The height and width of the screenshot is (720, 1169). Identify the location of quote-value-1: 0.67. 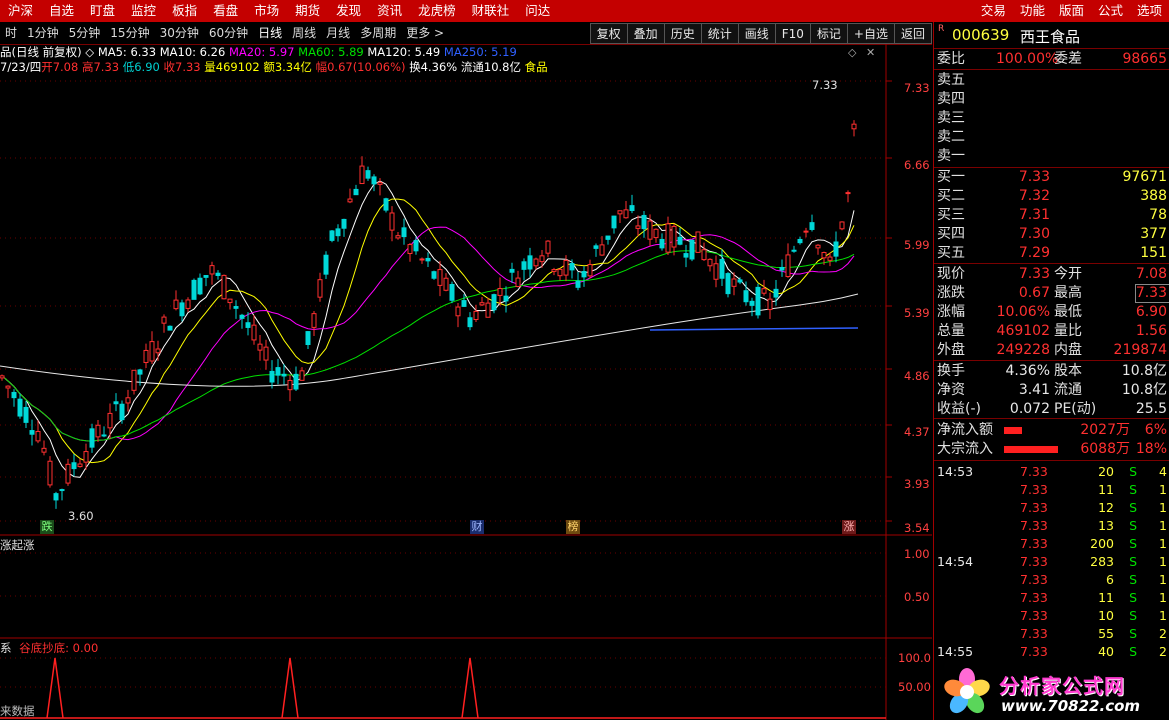
(1034, 293).